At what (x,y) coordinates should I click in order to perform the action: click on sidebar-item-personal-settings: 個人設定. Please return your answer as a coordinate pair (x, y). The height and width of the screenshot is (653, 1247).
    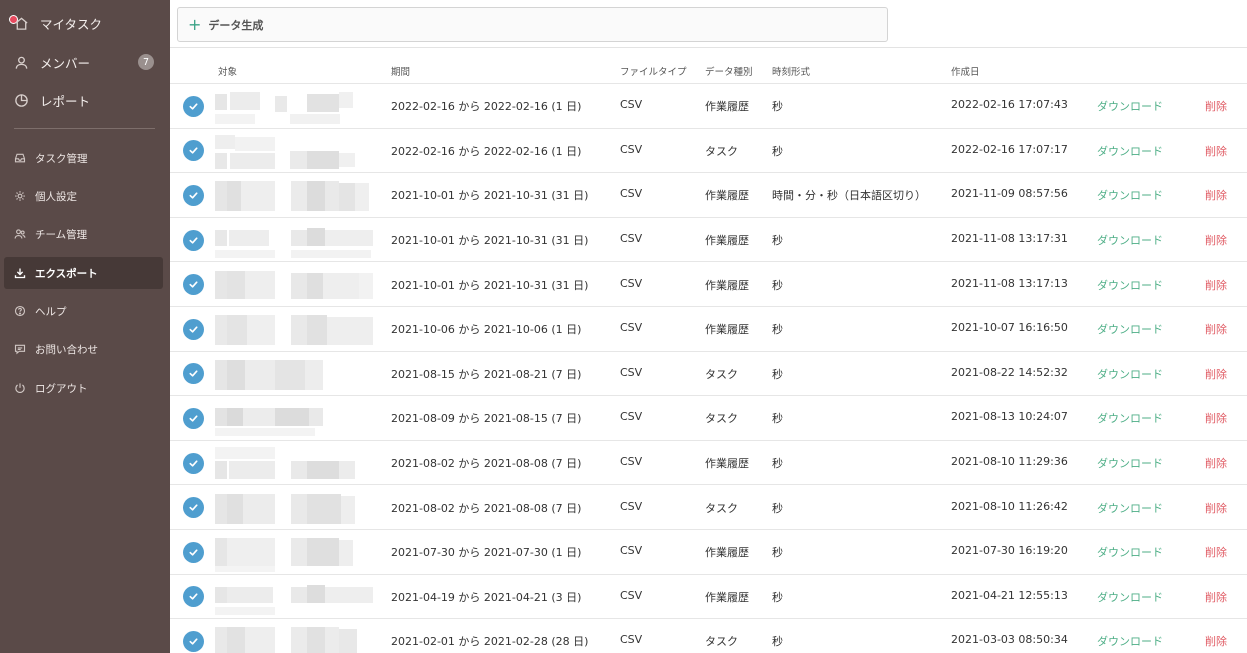
    Looking at the image, I should click on (83, 196).